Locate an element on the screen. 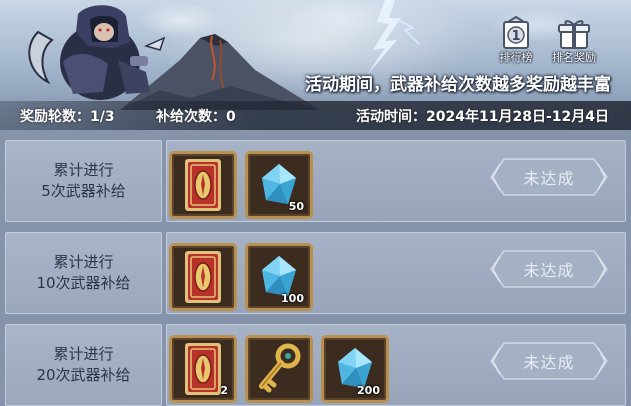  reward-item-blue-crystal: 200 is located at coordinates (355, 369).